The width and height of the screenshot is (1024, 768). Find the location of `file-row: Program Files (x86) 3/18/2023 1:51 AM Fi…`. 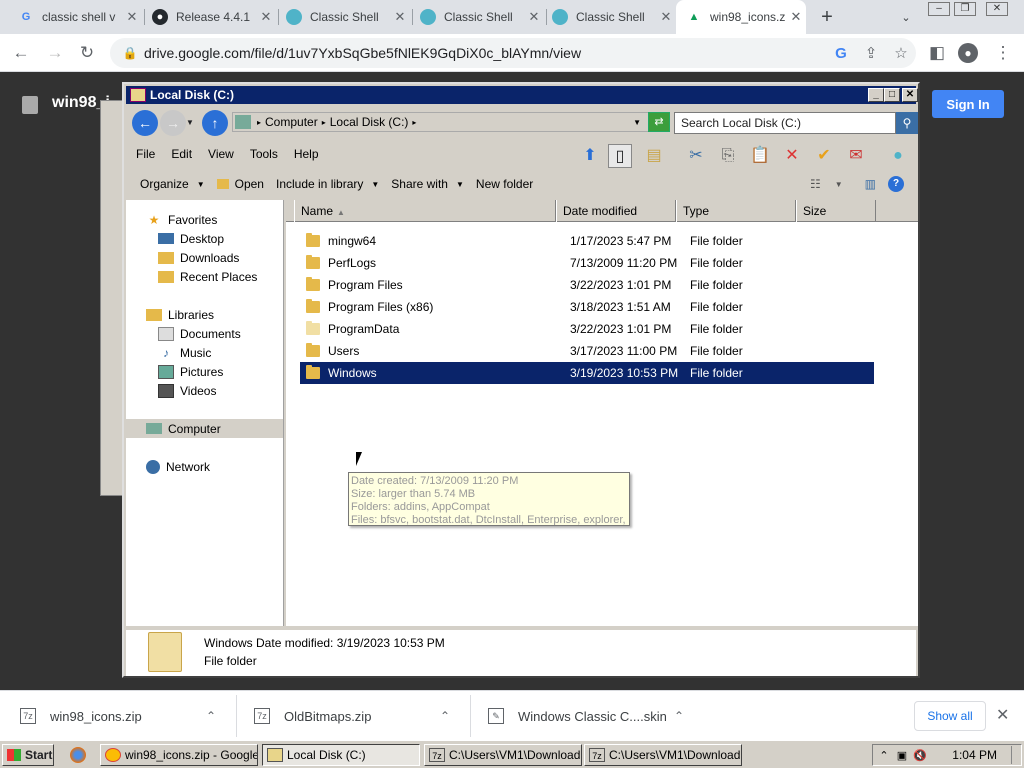

file-row: Program Files (x86) 3/18/2023 1:51 AM Fi… is located at coordinates (587, 307).